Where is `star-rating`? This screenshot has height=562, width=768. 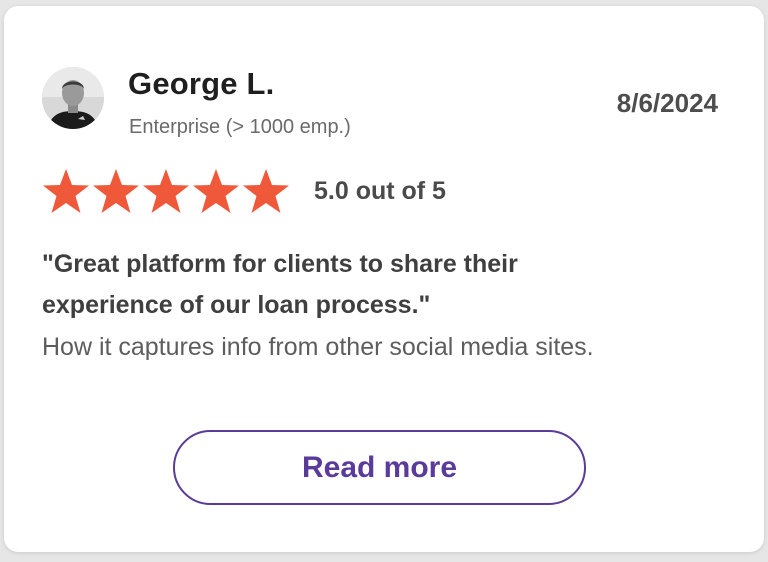 star-rating is located at coordinates (166, 192).